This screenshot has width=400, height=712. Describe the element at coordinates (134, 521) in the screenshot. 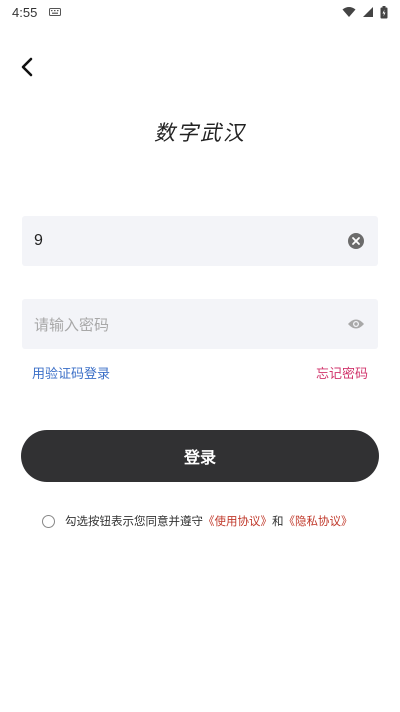

I see `agreement-text: 勾选按钮表示您同意并遵守` at that location.